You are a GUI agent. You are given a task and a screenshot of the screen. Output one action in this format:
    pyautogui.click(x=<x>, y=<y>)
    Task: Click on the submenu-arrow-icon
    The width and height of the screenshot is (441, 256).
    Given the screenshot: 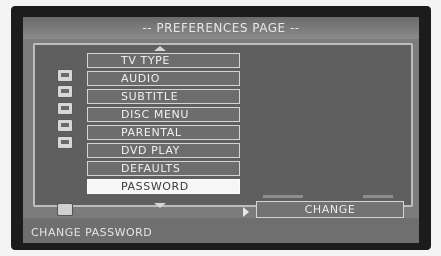 What is the action you would take?
    pyautogui.click(x=246, y=212)
    